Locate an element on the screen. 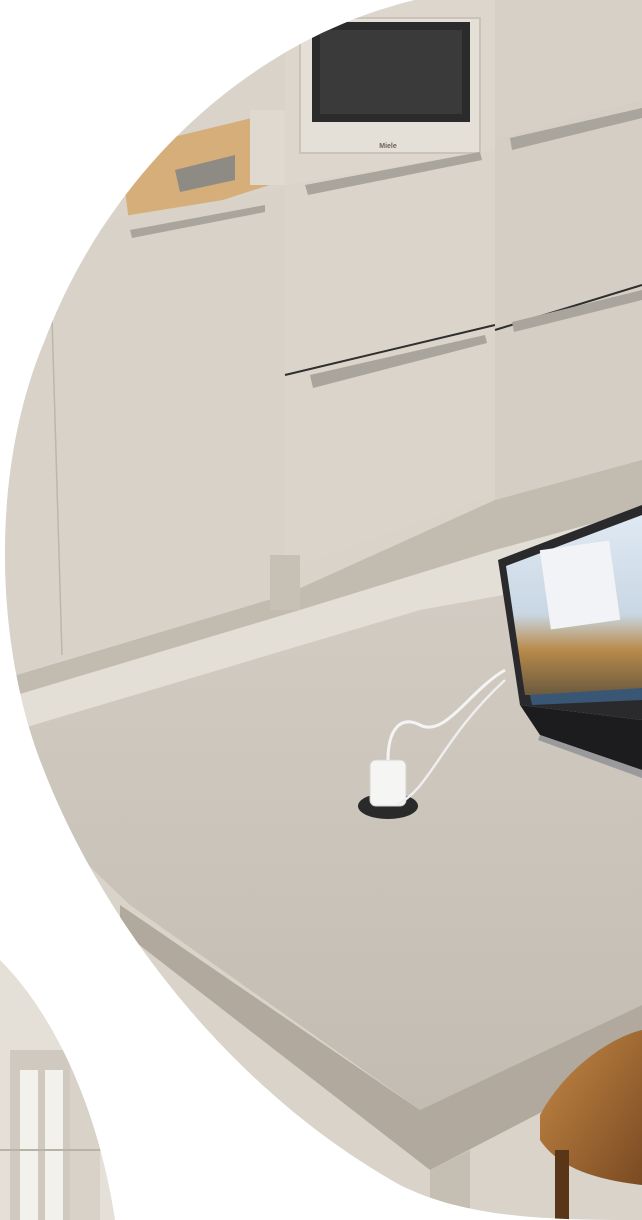 Image resolution: width=642 pixels, height=1220 pixels. oven-brand-label: Miele is located at coordinates (388, 146).